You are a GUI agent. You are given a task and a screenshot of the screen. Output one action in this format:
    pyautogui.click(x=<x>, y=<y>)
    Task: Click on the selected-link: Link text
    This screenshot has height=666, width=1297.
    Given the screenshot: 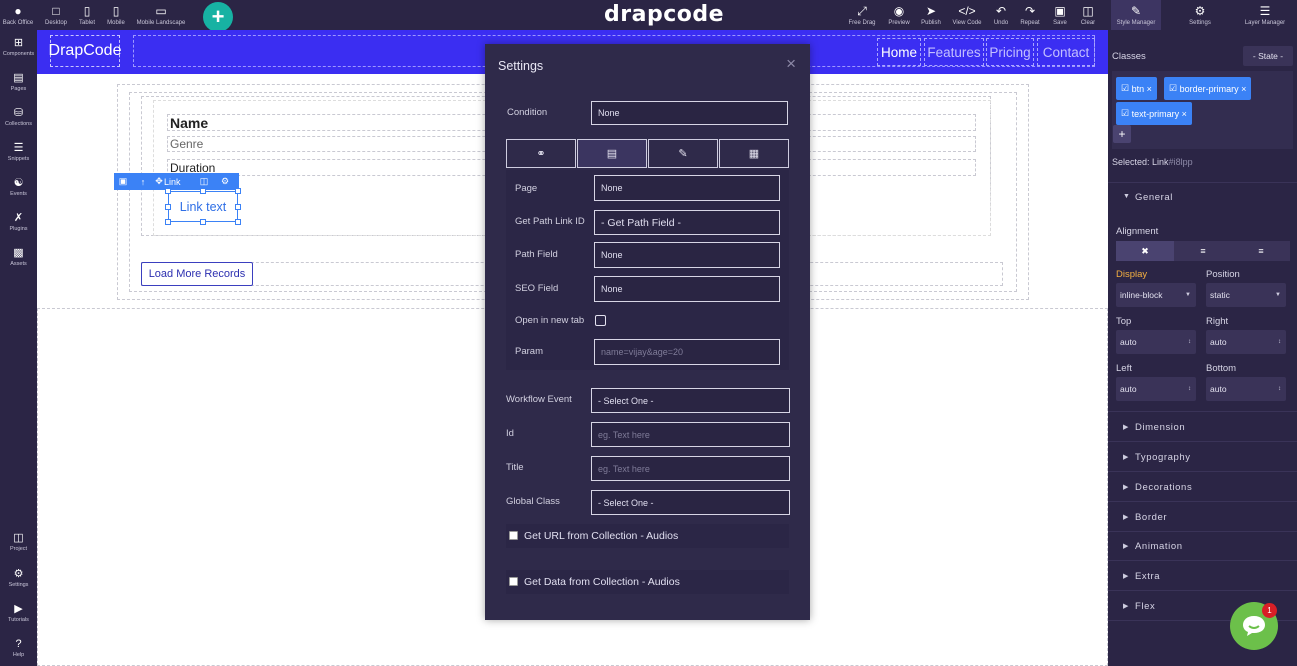 What is the action you would take?
    pyautogui.click(x=203, y=206)
    